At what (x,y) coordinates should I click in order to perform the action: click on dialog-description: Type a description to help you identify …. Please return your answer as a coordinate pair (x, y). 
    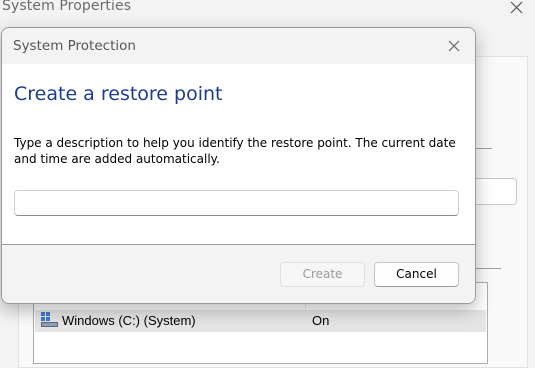
    Looking at the image, I should click on (235, 151).